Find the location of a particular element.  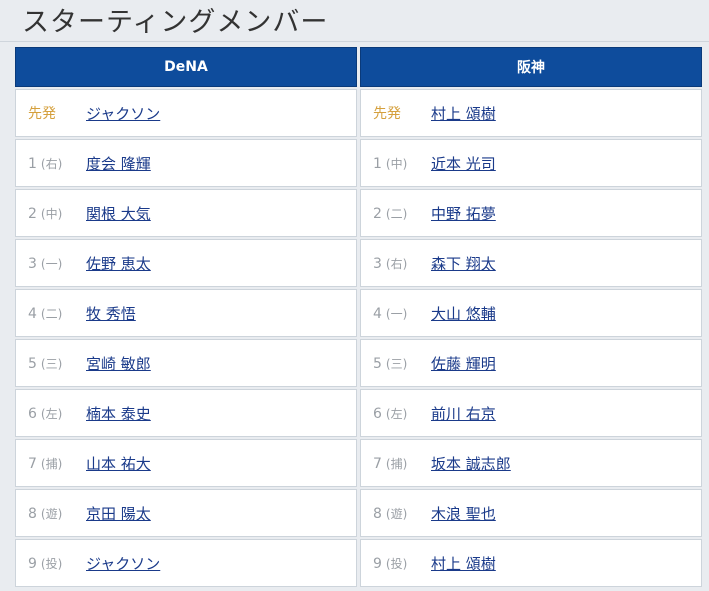

player-link: 宮崎 敏郎 is located at coordinates (118, 363).